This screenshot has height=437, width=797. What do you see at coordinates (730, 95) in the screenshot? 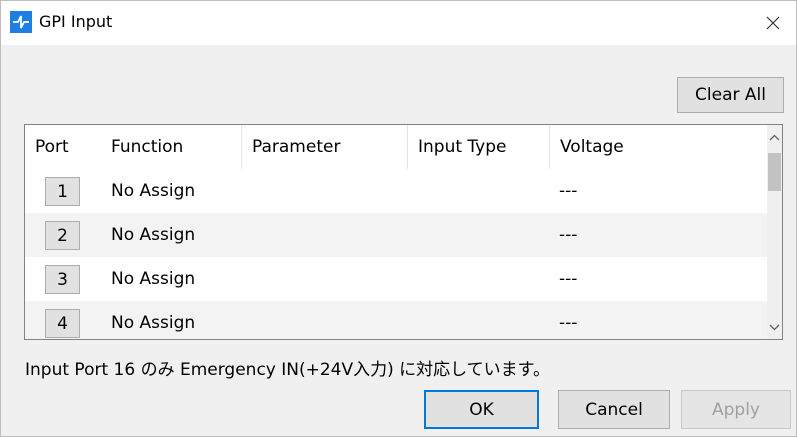
I see `clear-all-button: Clear All` at bounding box center [730, 95].